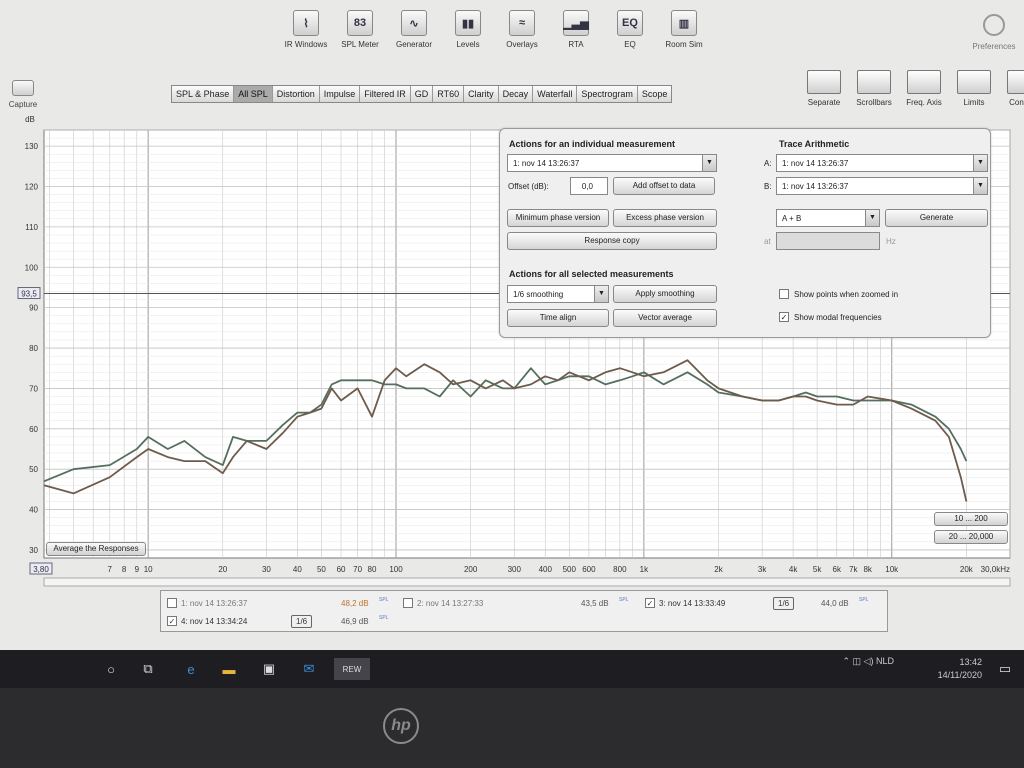  Describe the element at coordinates (570, 569) in the screenshot. I see `x-tick-label: 500` at that location.